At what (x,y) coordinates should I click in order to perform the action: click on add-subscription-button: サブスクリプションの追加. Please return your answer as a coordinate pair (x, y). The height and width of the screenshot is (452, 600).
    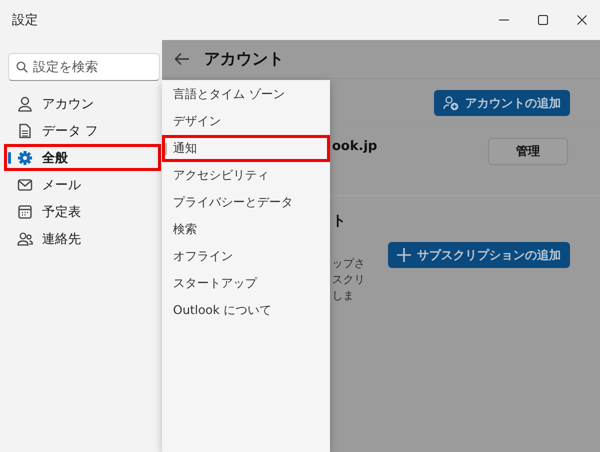
    Looking at the image, I should click on (479, 255).